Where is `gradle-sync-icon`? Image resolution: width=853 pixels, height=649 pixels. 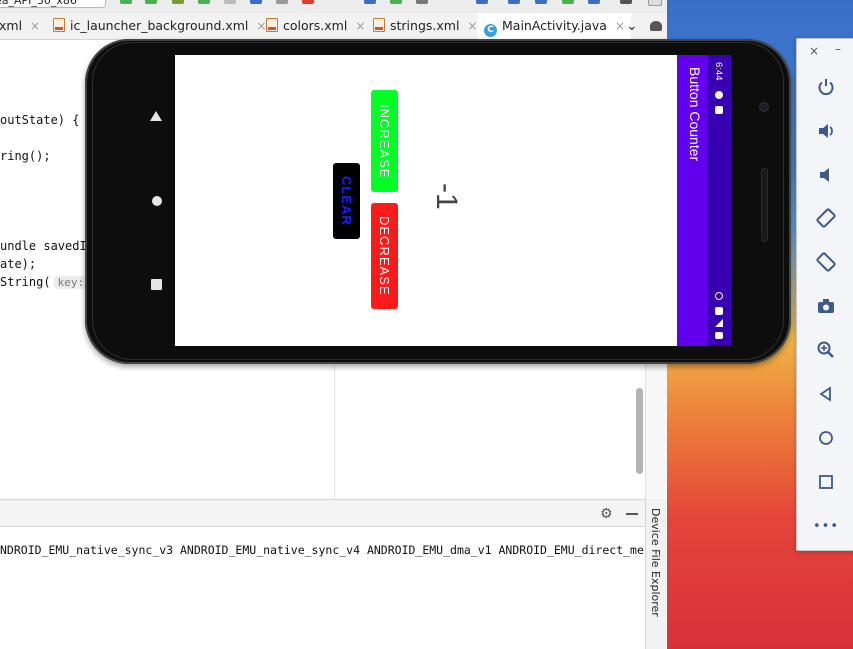
gradle-sync-icon is located at coordinates (514, 2).